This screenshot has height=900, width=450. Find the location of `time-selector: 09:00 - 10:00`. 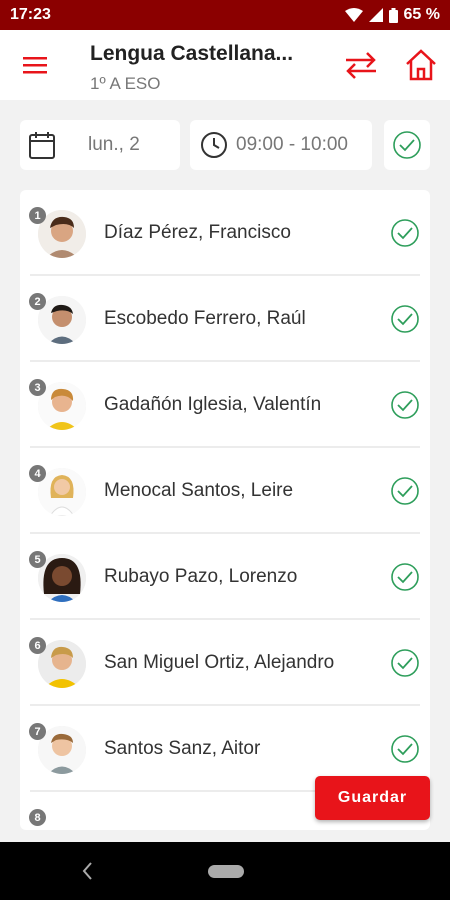

time-selector: 09:00 - 10:00 is located at coordinates (281, 145).